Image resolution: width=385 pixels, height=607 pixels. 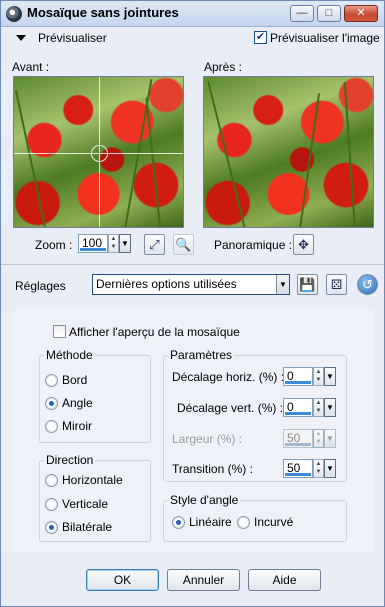 What do you see at coordinates (318, 376) in the screenshot?
I see `horizontal-offset-spinner: ▲ ▼` at bounding box center [318, 376].